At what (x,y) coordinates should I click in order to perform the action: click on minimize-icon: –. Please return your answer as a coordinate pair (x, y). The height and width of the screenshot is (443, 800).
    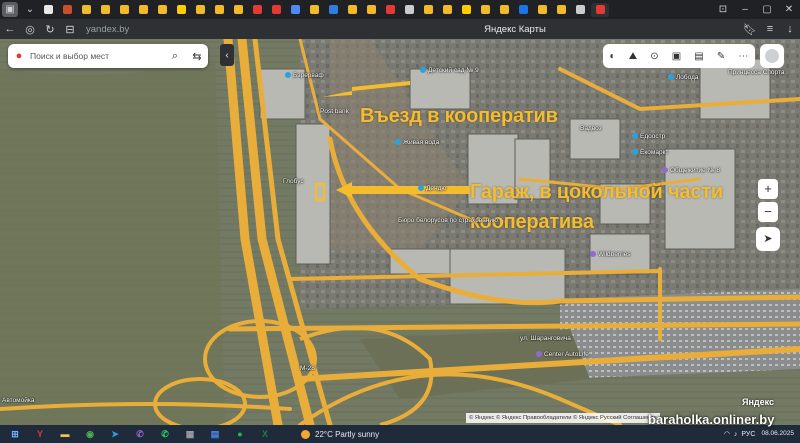
    Looking at the image, I should click on (745, 9).